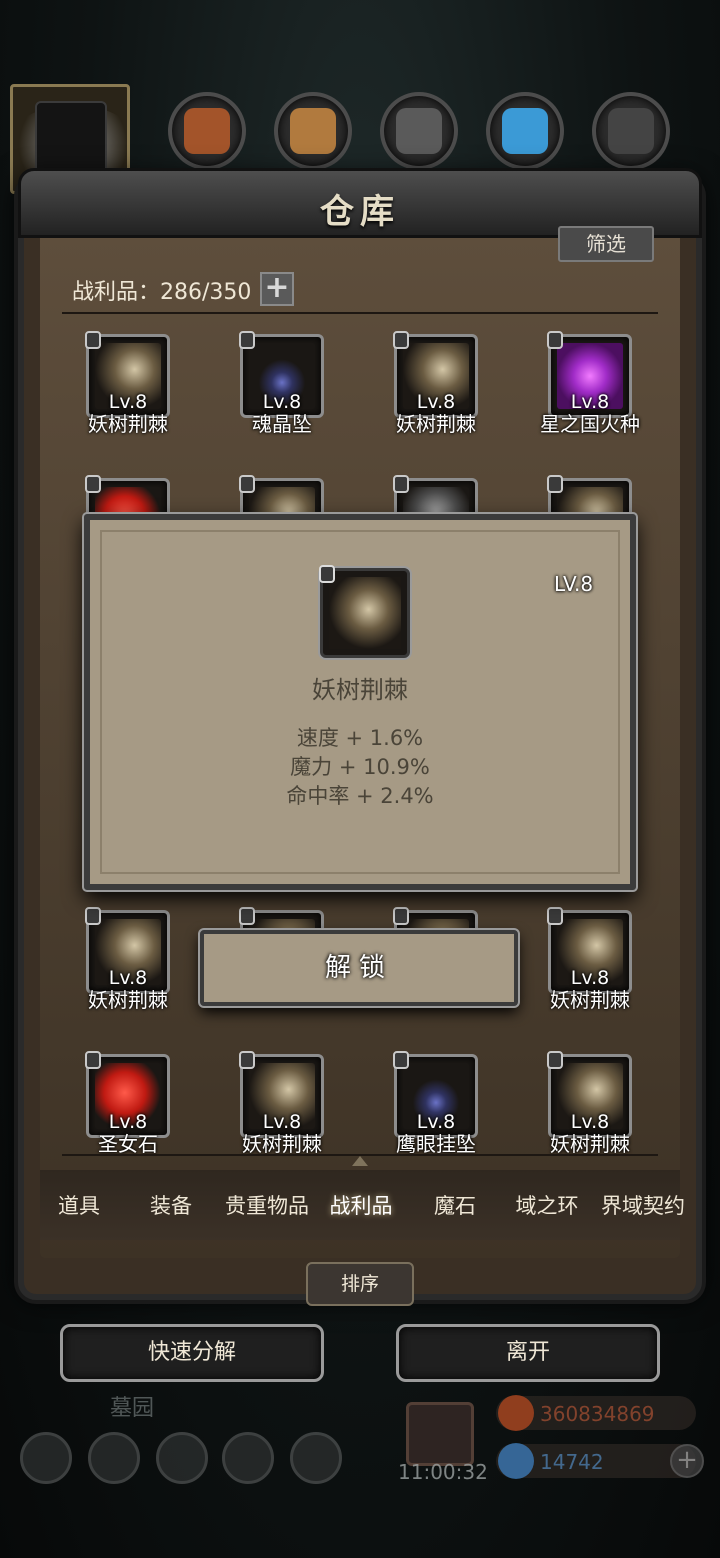 The image size is (720, 1558). What do you see at coordinates (528, 1353) in the screenshot?
I see `leave-button: 离开` at bounding box center [528, 1353].